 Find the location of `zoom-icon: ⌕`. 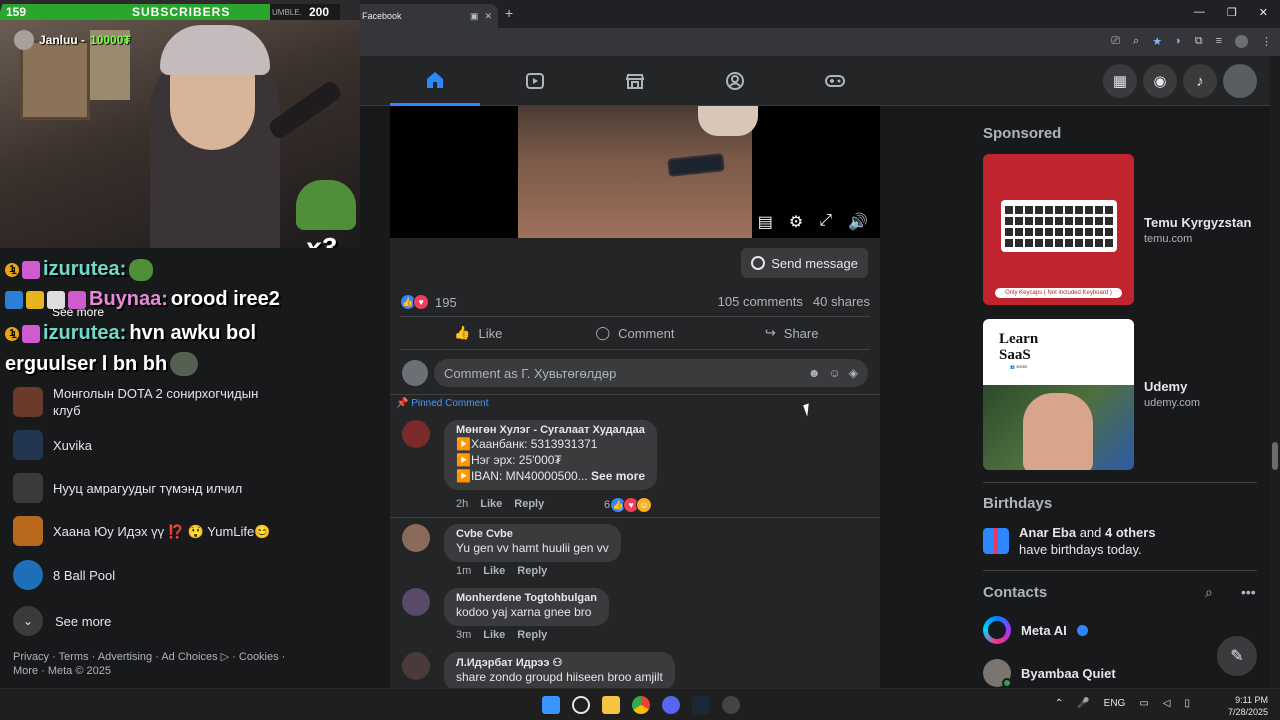

zoom-icon: ⌕ is located at coordinates (1136, 41).